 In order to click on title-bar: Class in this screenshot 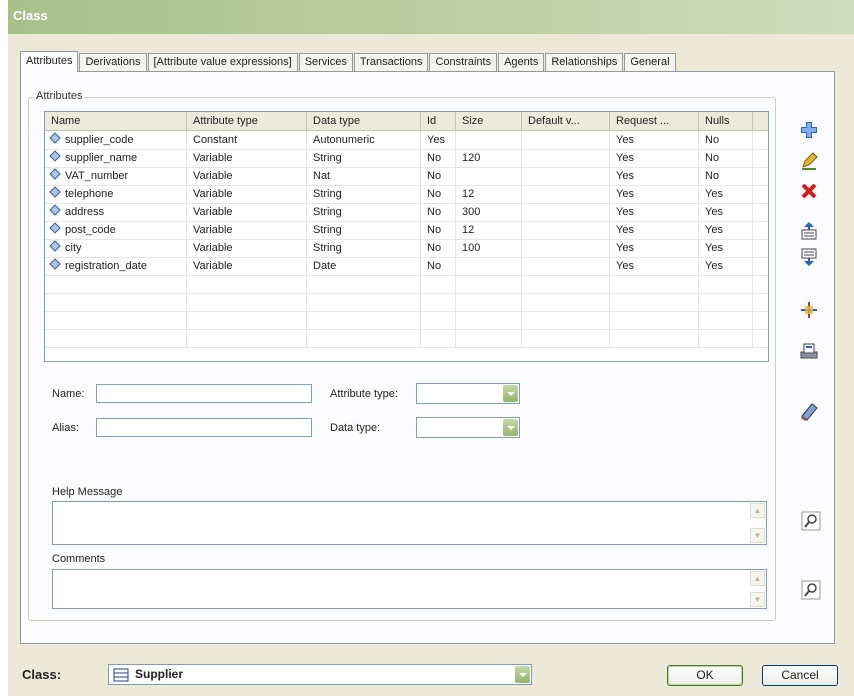, I will do `click(431, 17)`.